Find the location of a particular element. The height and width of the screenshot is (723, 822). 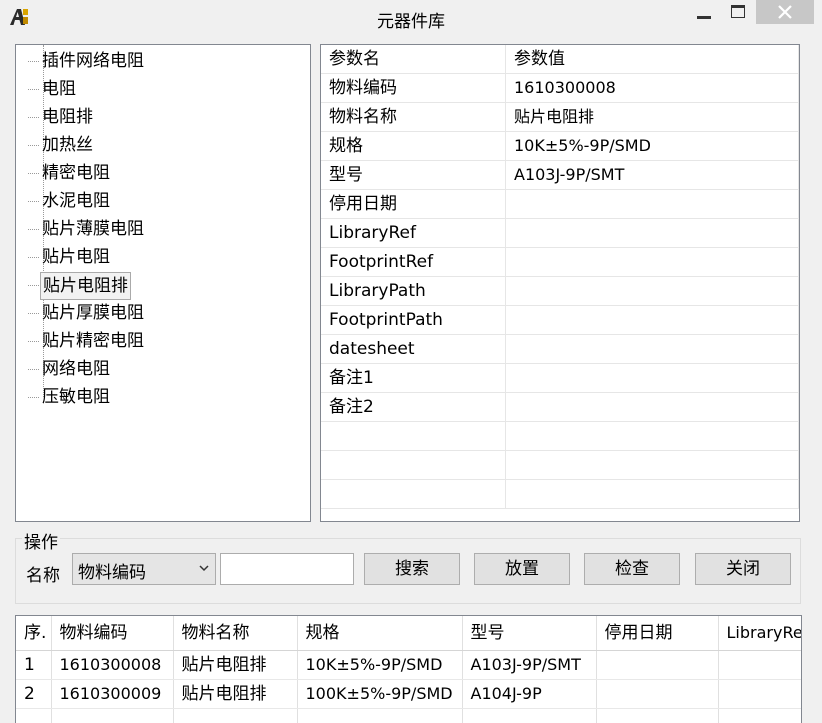

tree-item-label: 贴片厚膜电阻 is located at coordinates (93, 313).